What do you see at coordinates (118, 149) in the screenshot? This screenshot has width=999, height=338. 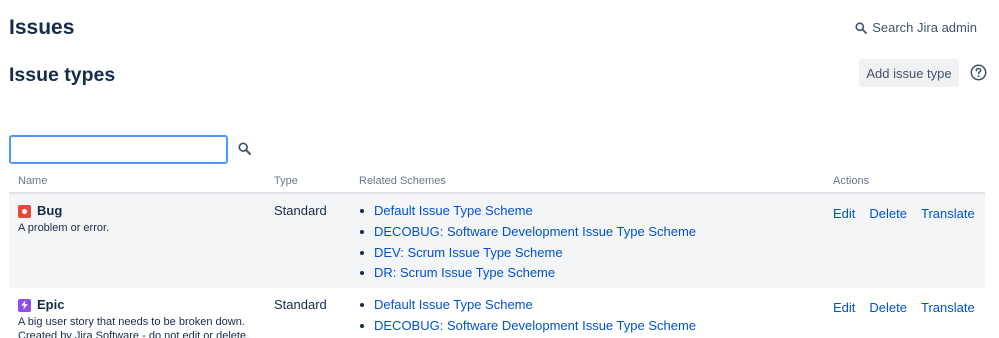 I see `filter-issue-types-input` at bounding box center [118, 149].